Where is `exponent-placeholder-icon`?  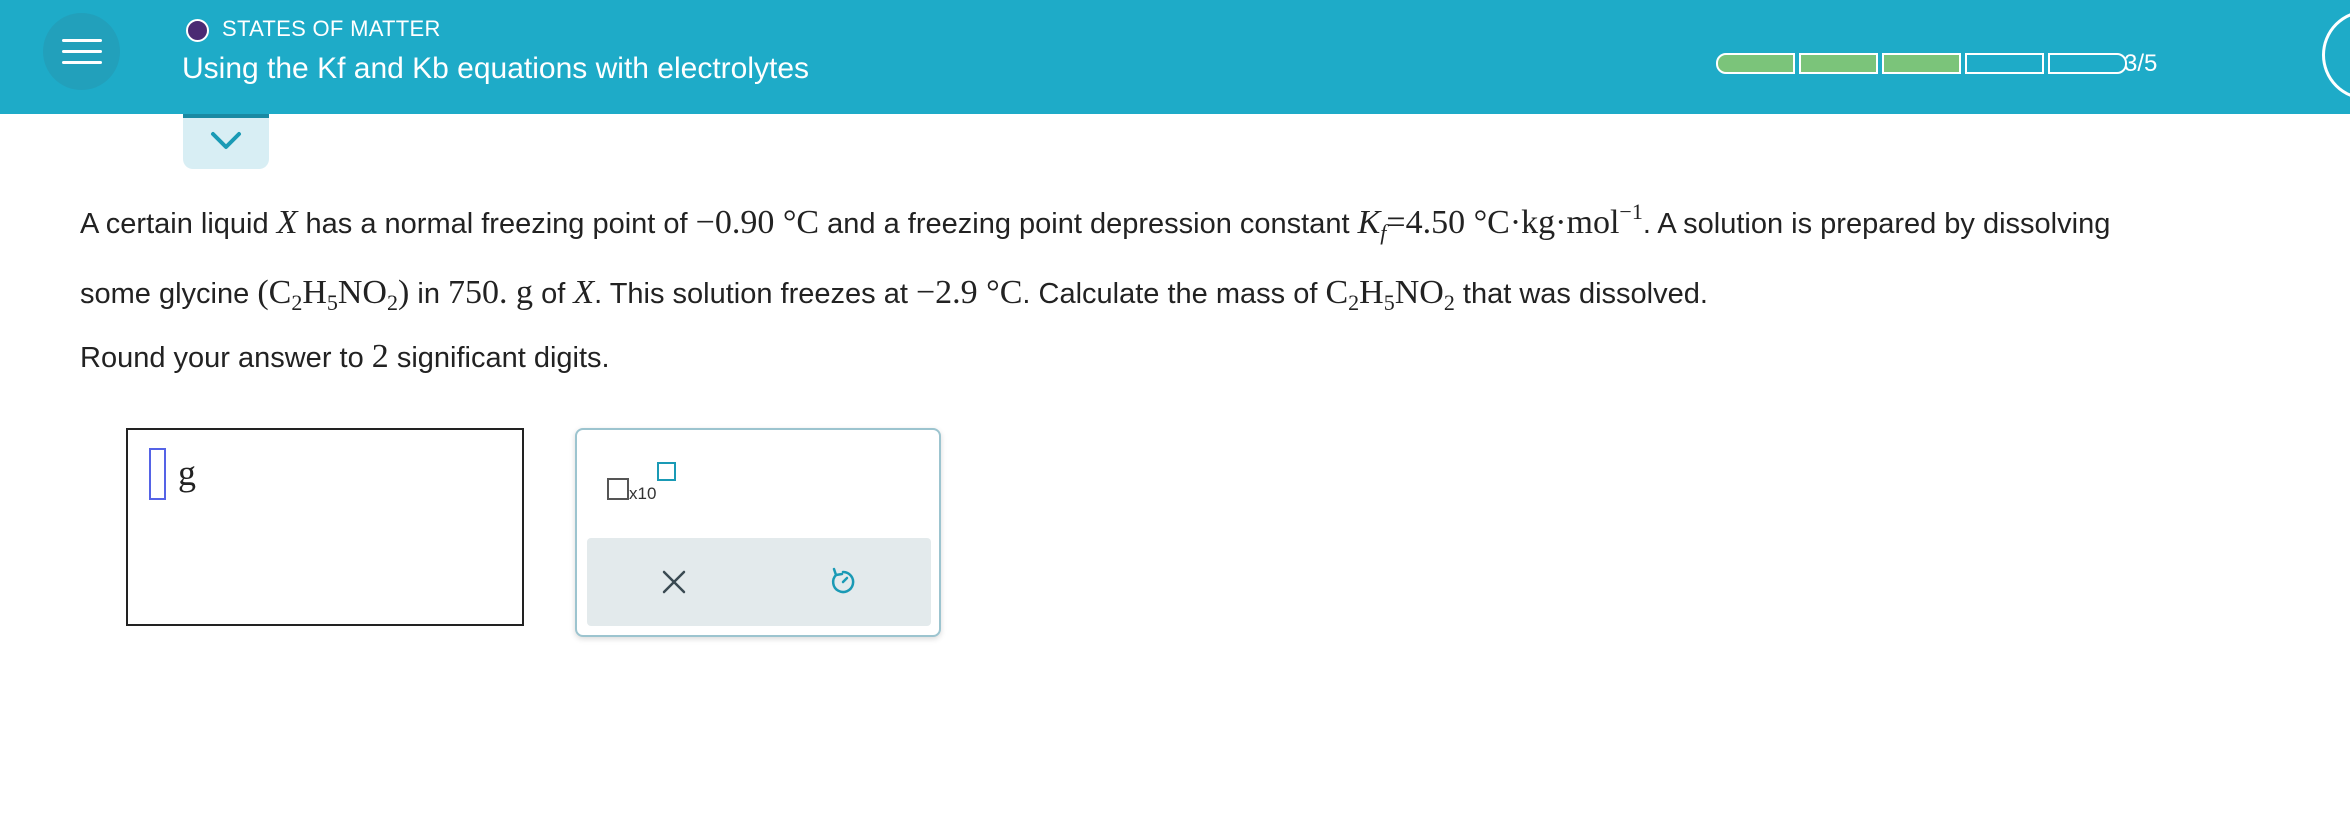
exponent-placeholder-icon is located at coordinates (666, 471).